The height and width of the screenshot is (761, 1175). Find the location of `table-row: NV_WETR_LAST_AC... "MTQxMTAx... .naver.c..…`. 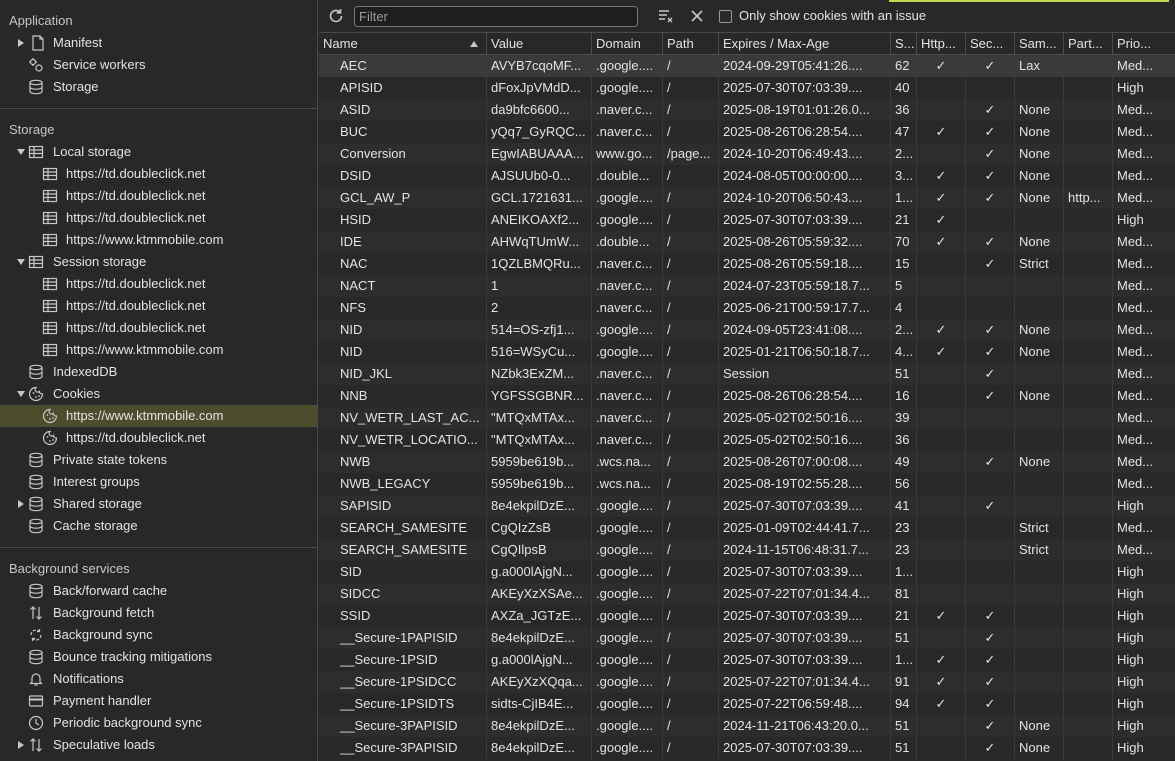

table-row: NV_WETR_LAST_AC... "MTQxMTAx... .naver.c..… is located at coordinates (747, 418).